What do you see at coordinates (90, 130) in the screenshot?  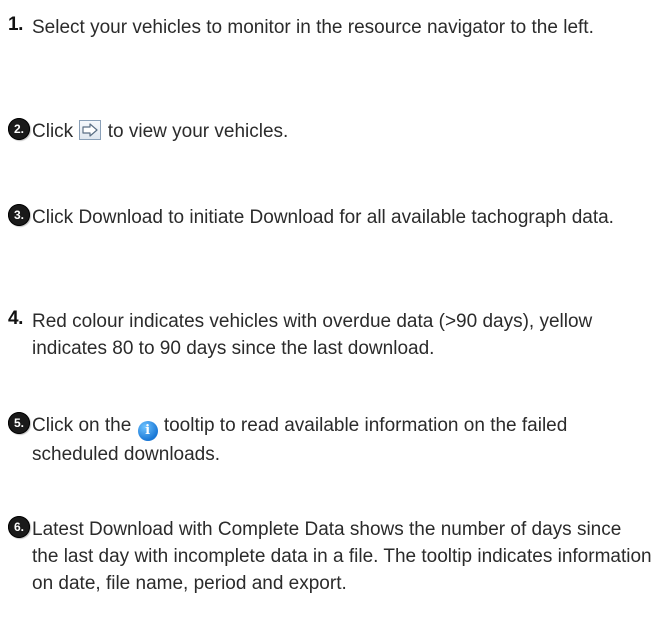 I see `next-arrow-icon` at bounding box center [90, 130].